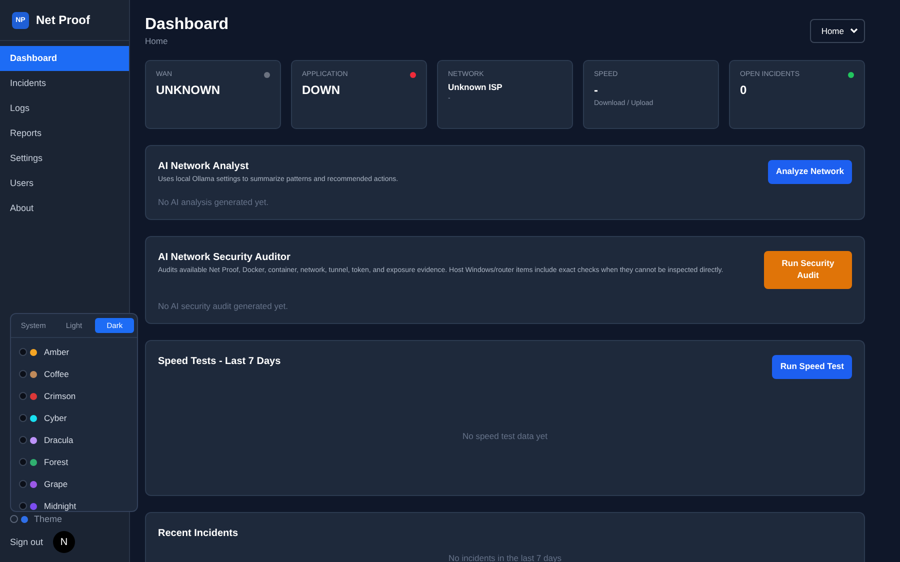 Image resolution: width=900 pixels, height=562 pixels. What do you see at coordinates (74, 484) in the screenshot?
I see `theme-option: Grape` at bounding box center [74, 484].